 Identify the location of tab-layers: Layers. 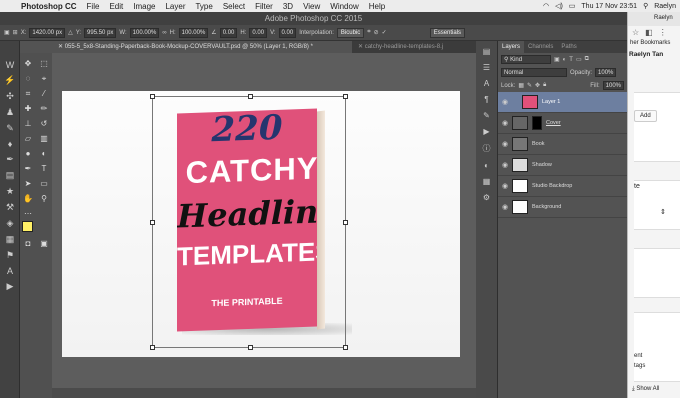
(511, 47).